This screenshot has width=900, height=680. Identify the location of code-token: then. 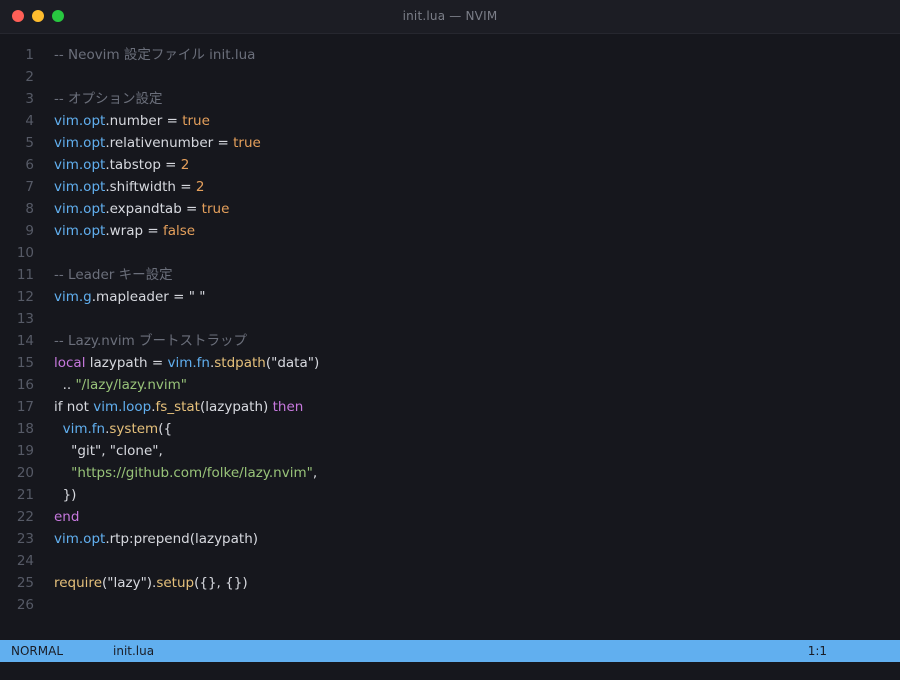
(288, 407).